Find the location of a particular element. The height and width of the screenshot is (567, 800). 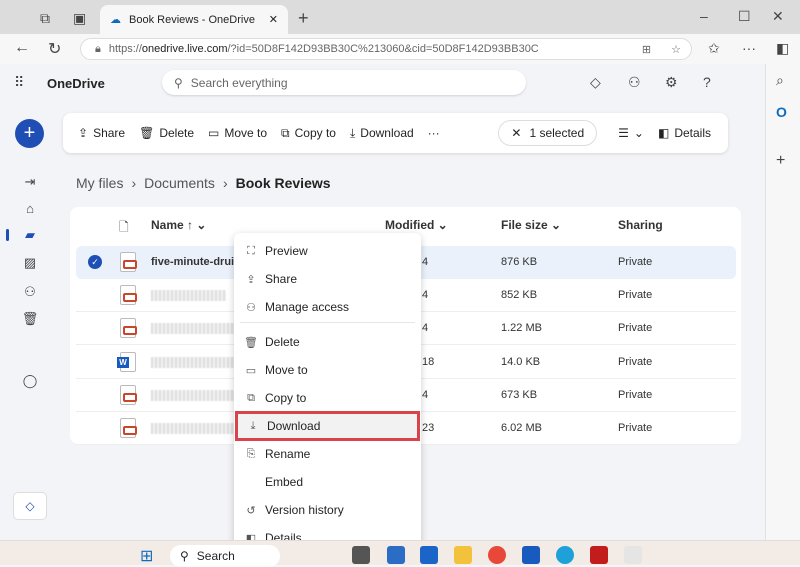

nav-my-files-folder-icon: ▰ is located at coordinates (30, 235).